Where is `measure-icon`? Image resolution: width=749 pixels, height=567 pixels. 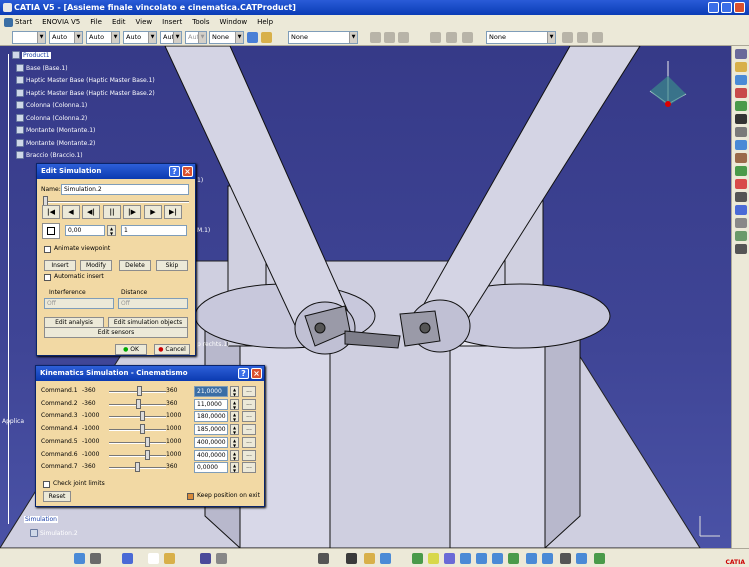 measure-icon is located at coordinates (435, 37).